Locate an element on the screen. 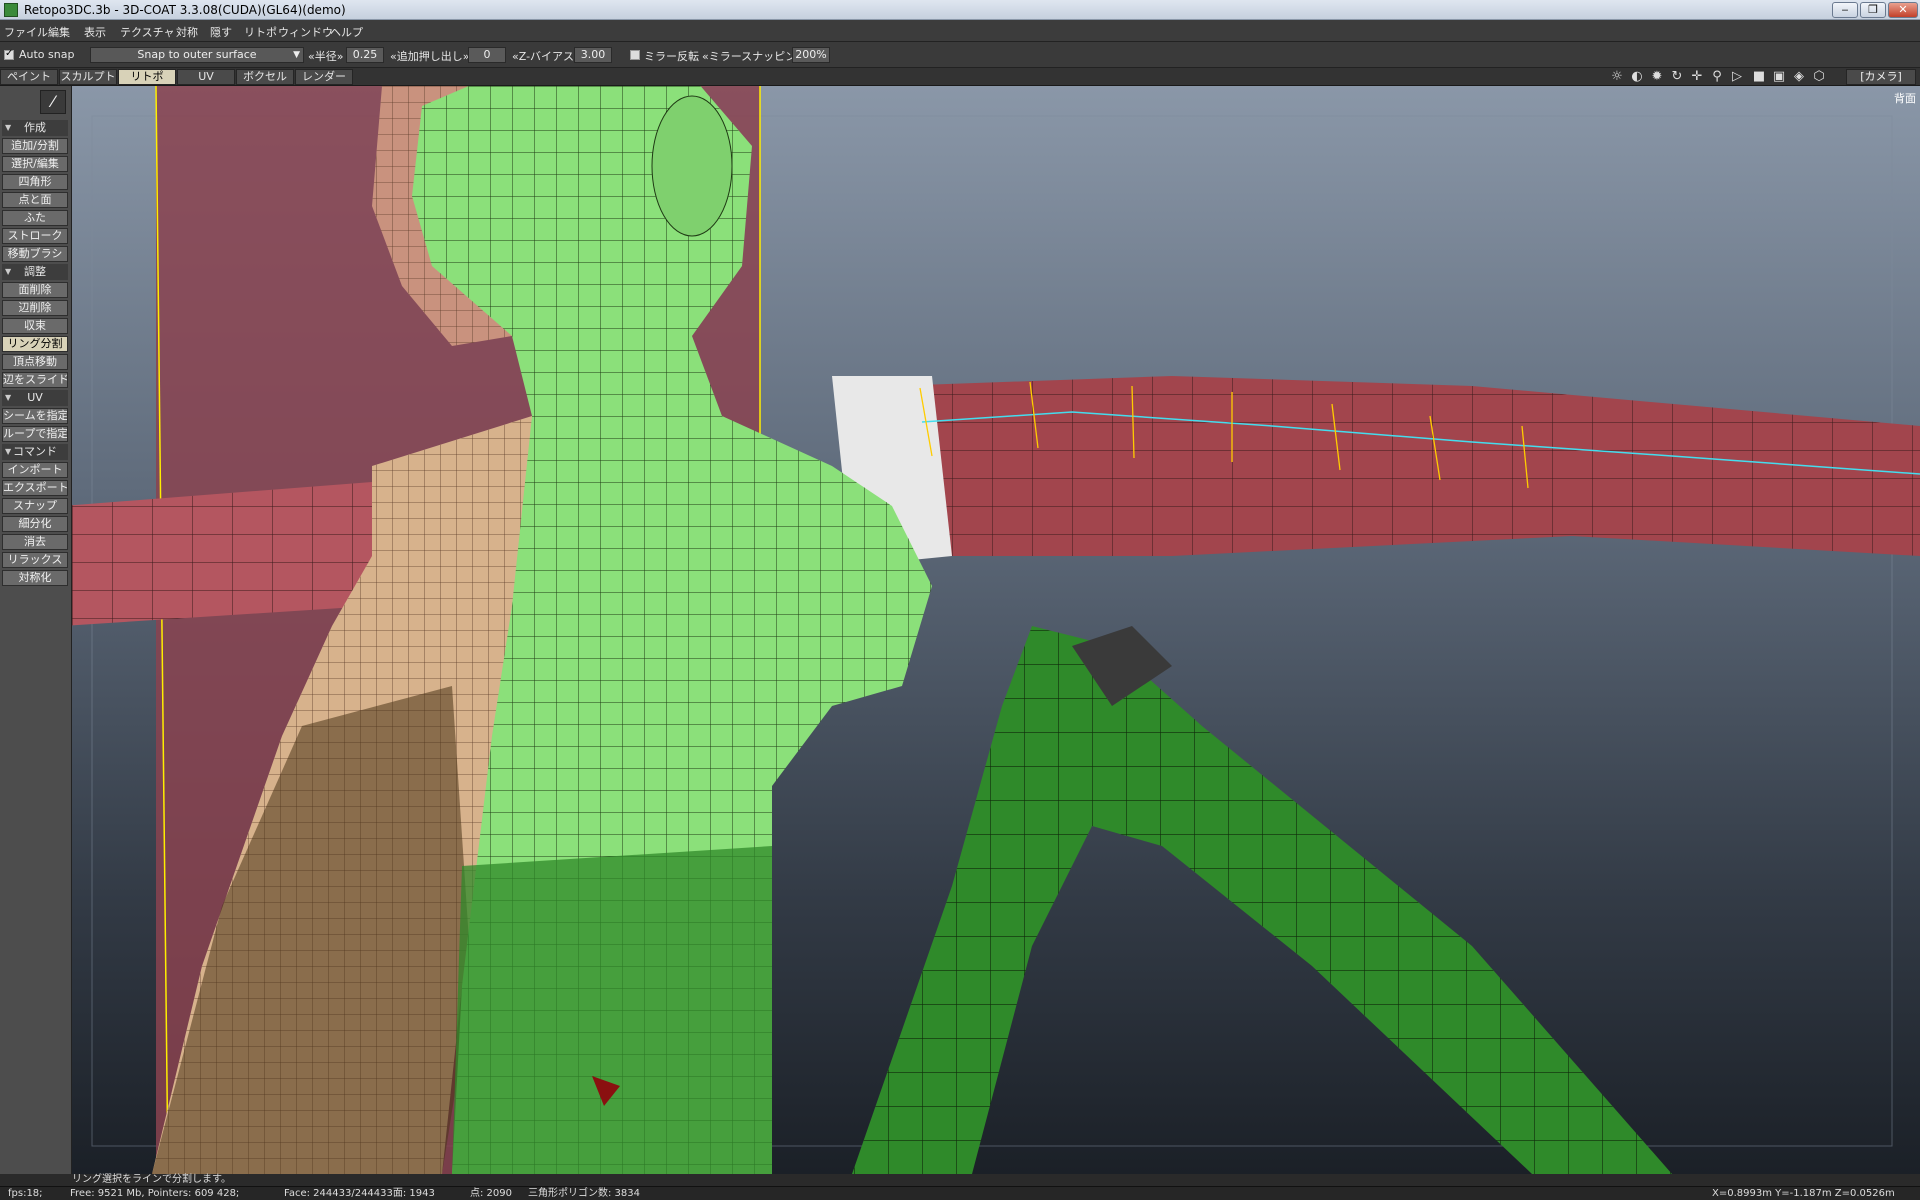 This screenshot has height=1200, width=1920. square-icon: ■ is located at coordinates (1759, 77).